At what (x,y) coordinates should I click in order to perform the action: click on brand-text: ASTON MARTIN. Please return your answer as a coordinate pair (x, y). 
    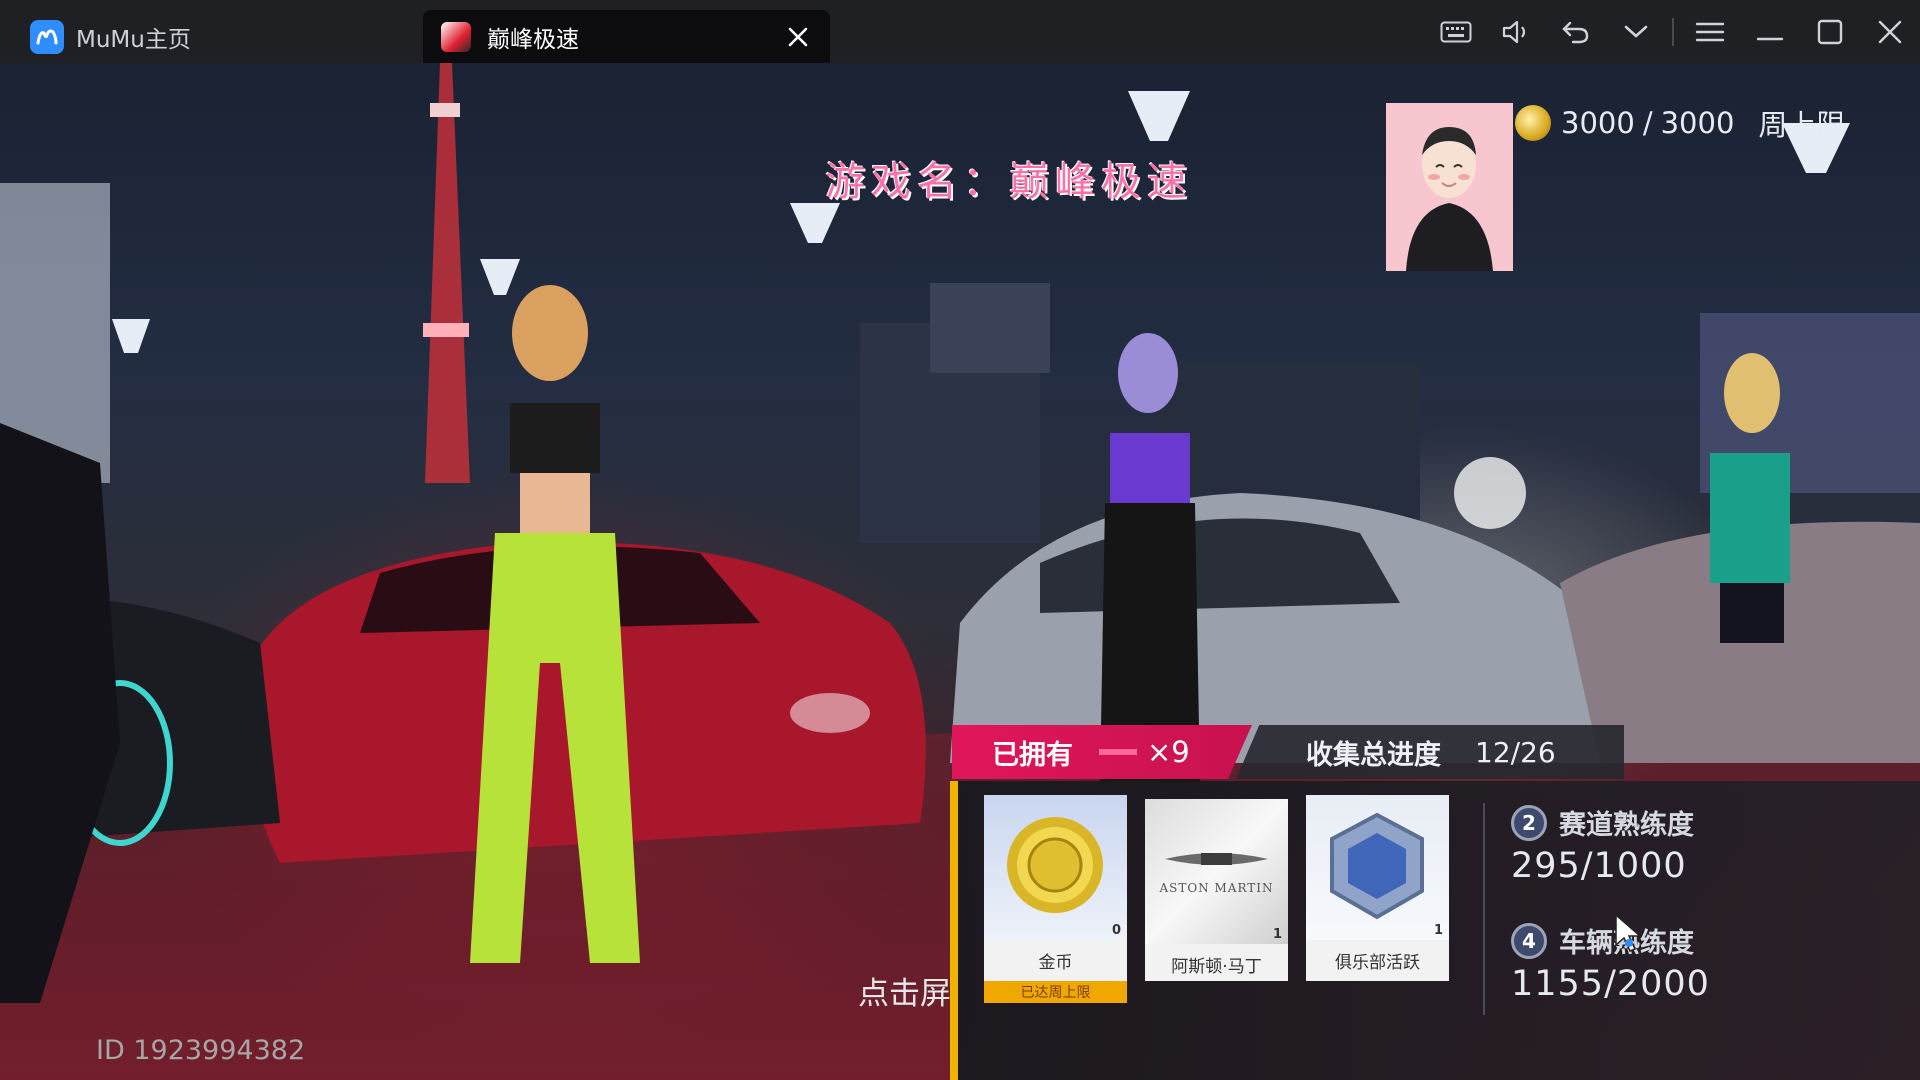
    Looking at the image, I should click on (1216, 888).